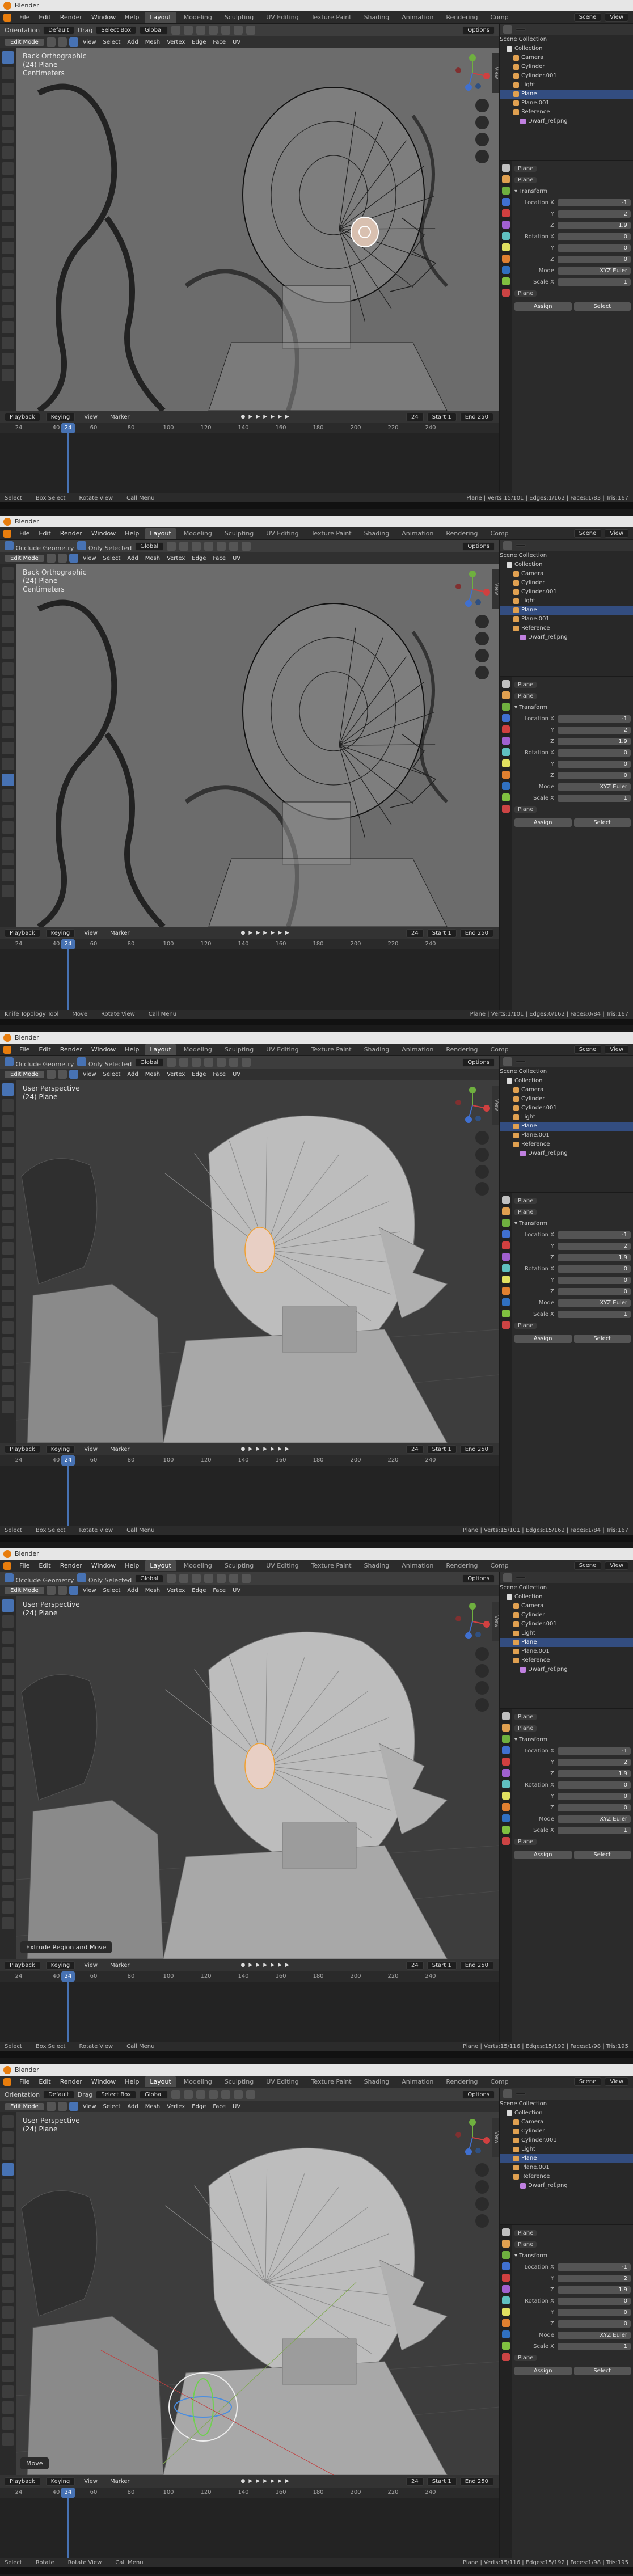 This screenshot has height=2576, width=633. What do you see at coordinates (225, 30) in the screenshot?
I see `xray-icon` at bounding box center [225, 30].